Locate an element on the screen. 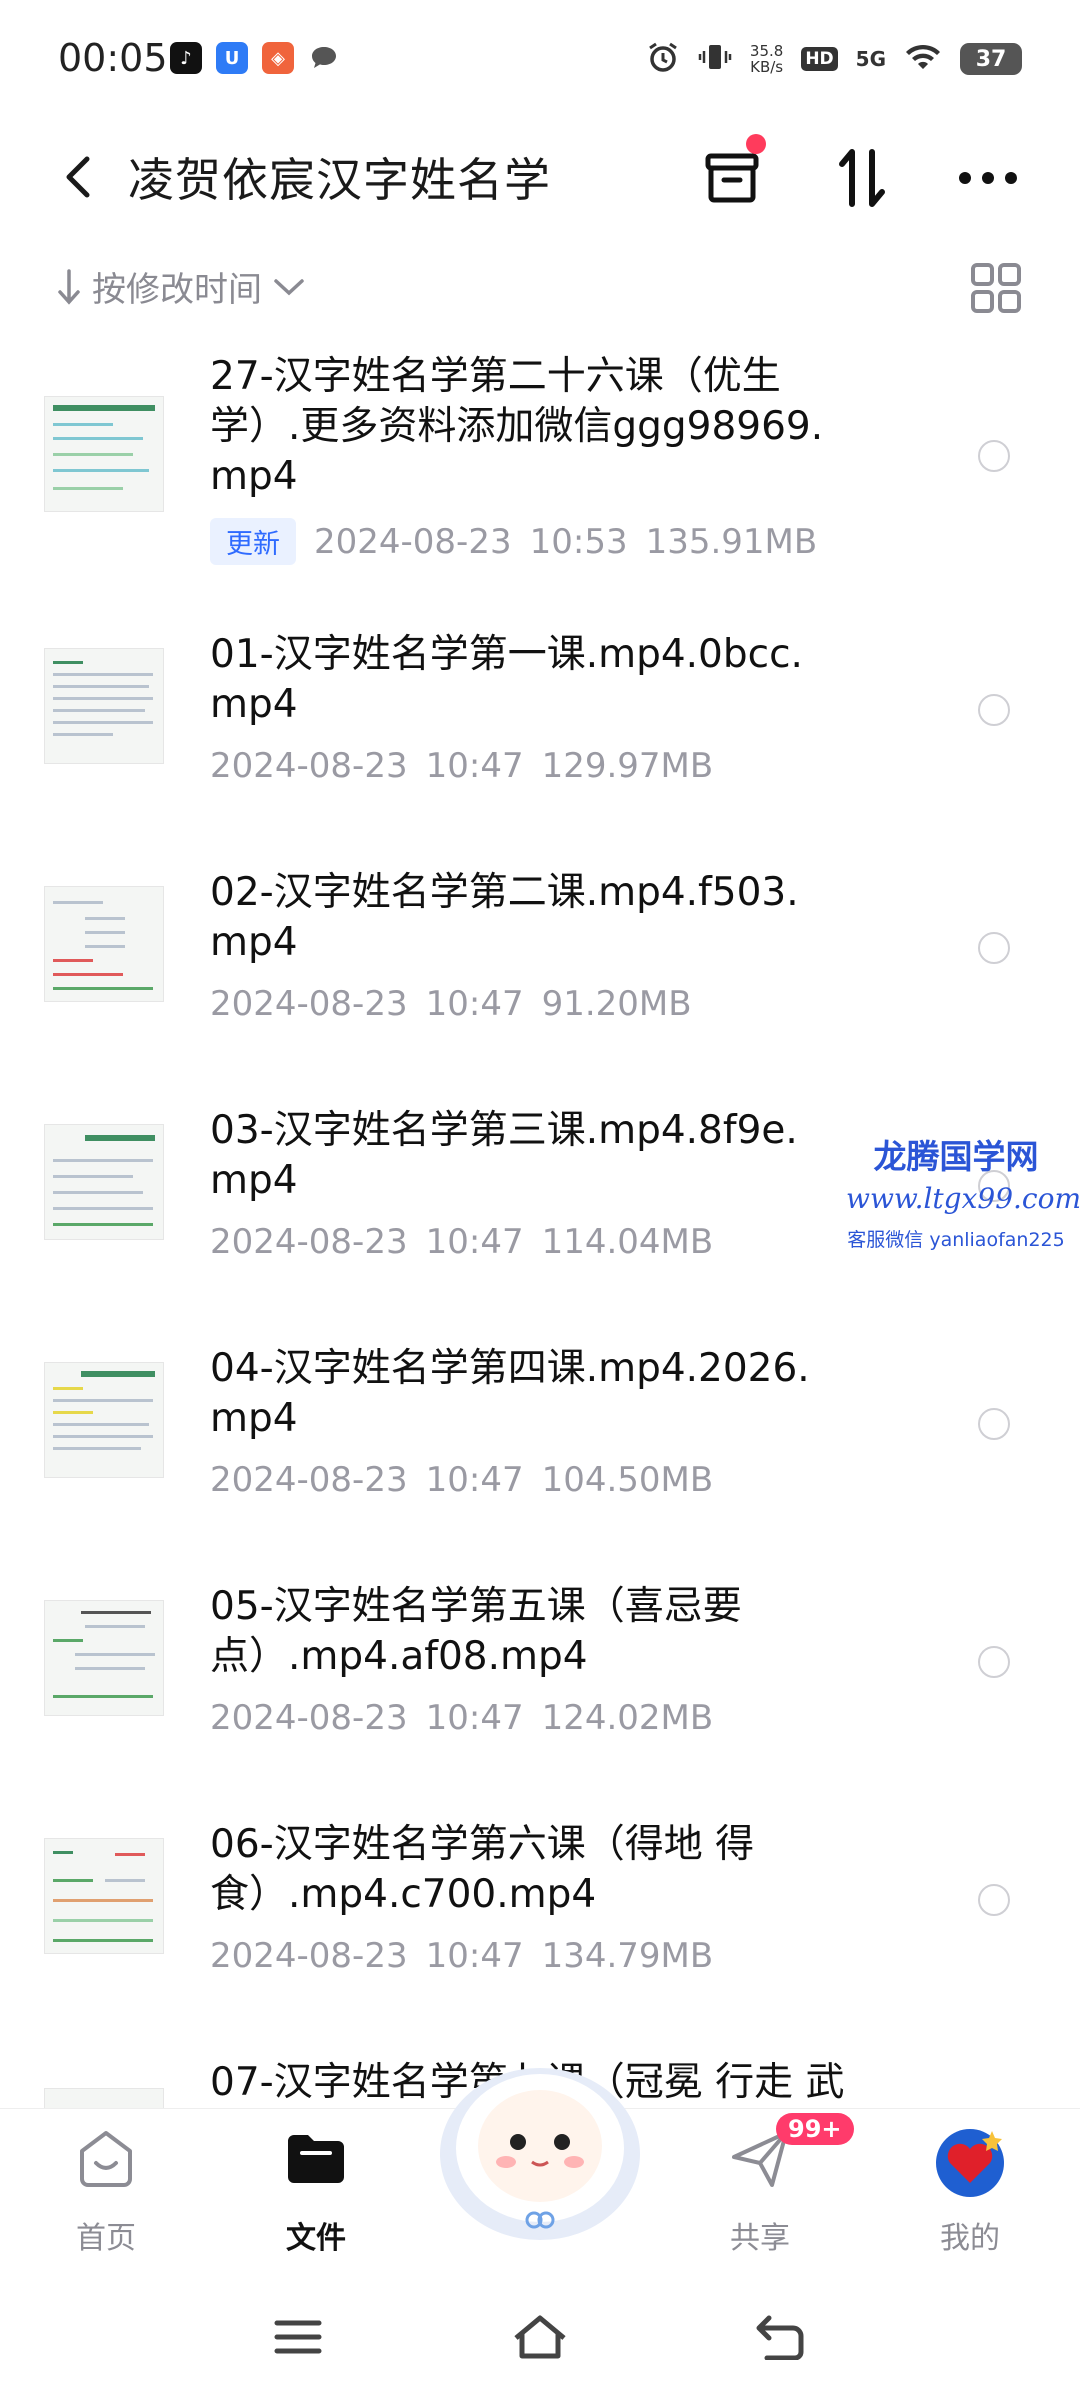  status-right: 35.8 KB/s HD 5G 37 is located at coordinates (834, 59).